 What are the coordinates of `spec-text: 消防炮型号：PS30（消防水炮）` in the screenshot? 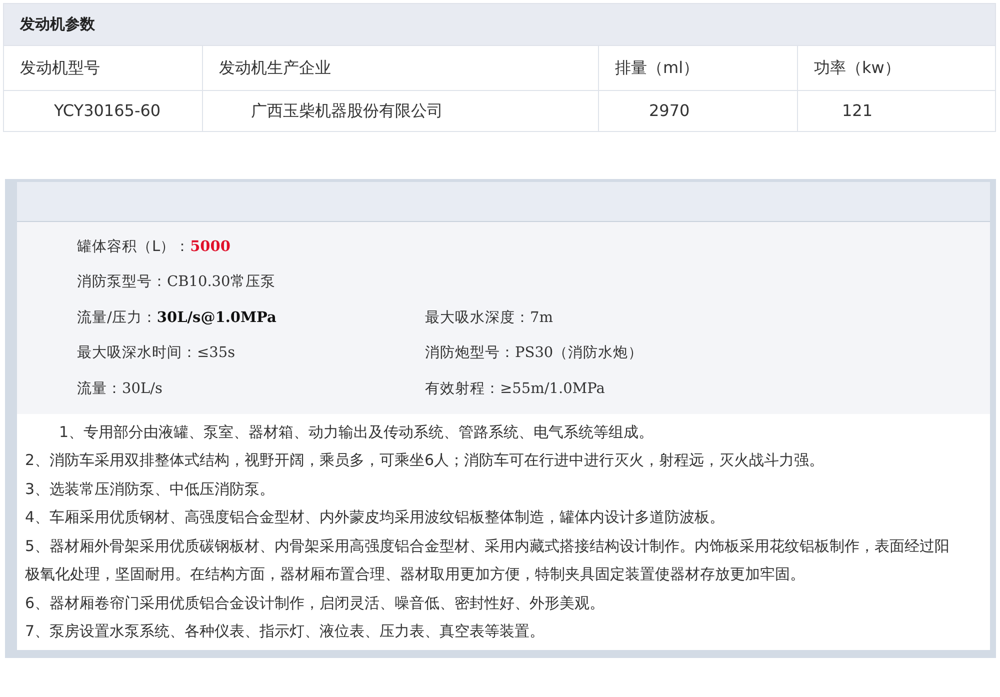 It's located at (534, 353).